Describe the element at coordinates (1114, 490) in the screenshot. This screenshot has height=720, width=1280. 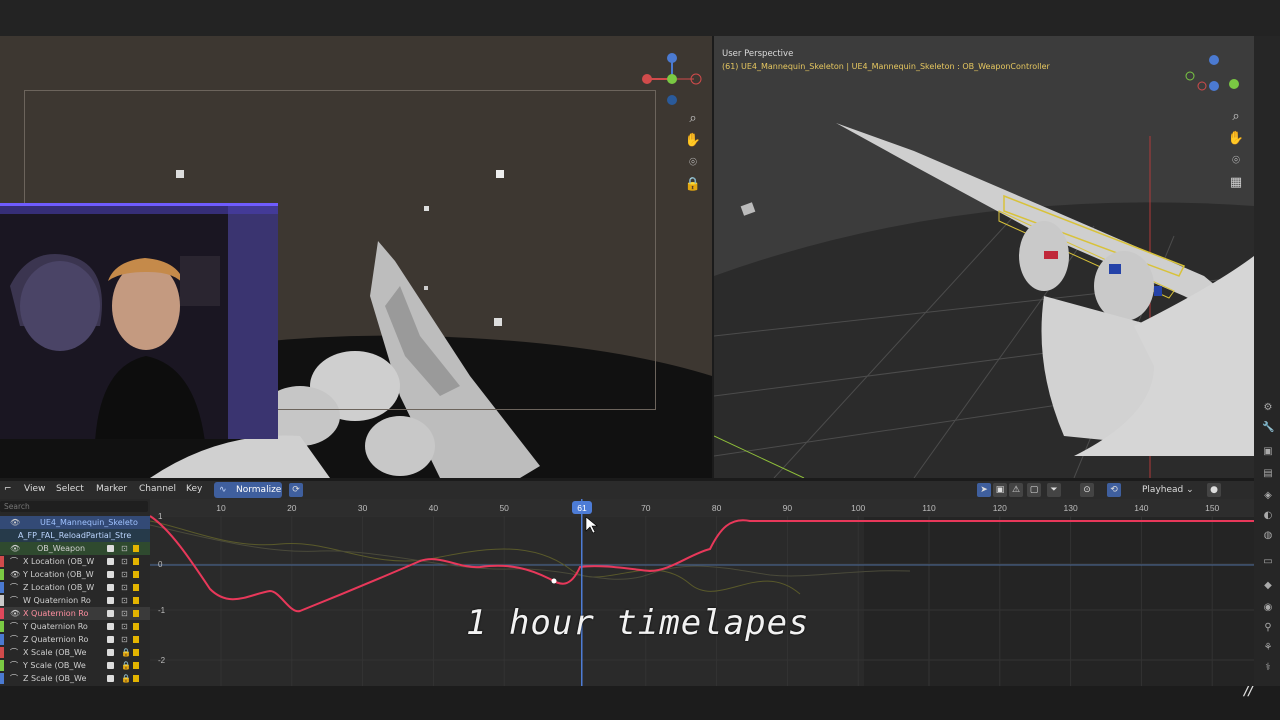
I see `auto-snap-icon: ⟲` at that location.